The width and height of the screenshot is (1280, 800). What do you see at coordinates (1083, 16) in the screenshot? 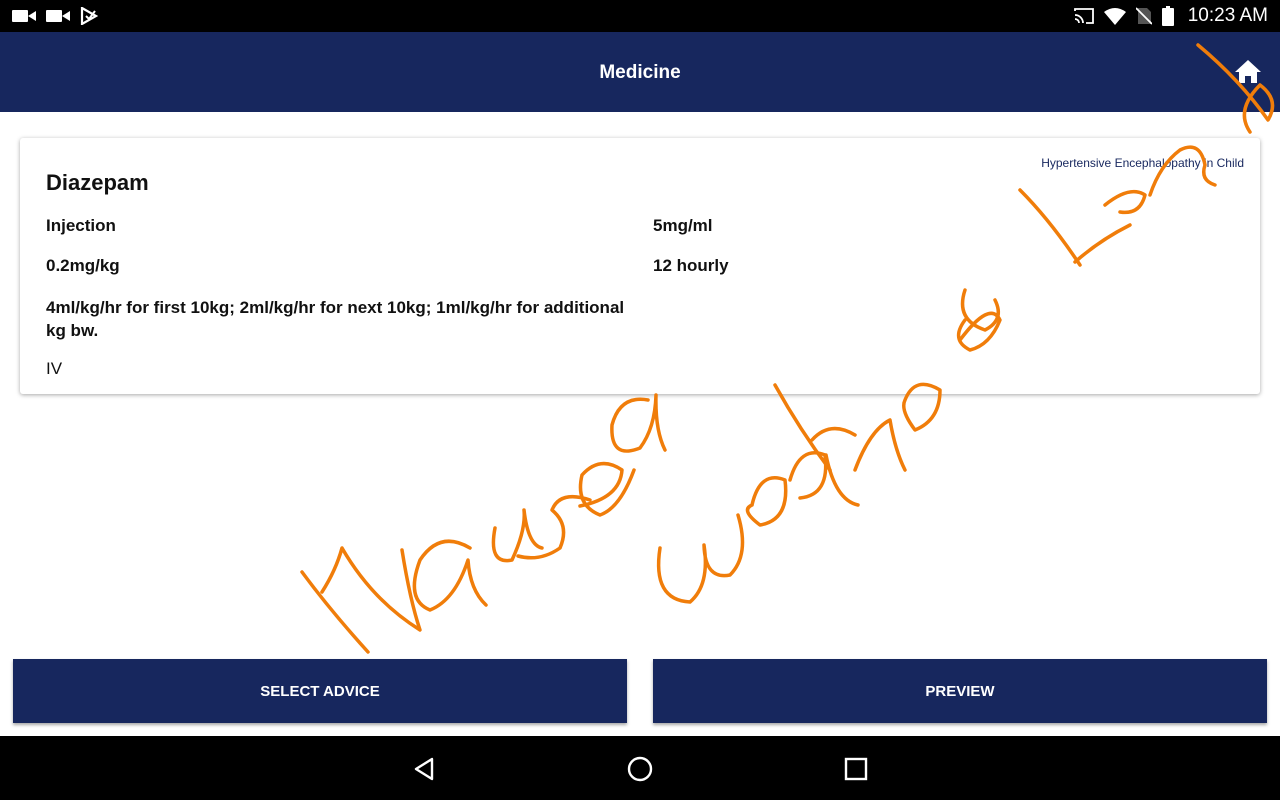
I see `cast-icon` at bounding box center [1083, 16].